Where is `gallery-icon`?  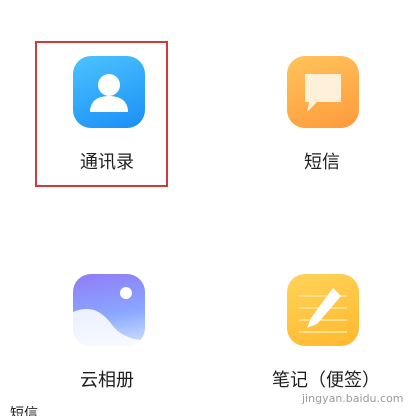
gallery-icon is located at coordinates (109, 310).